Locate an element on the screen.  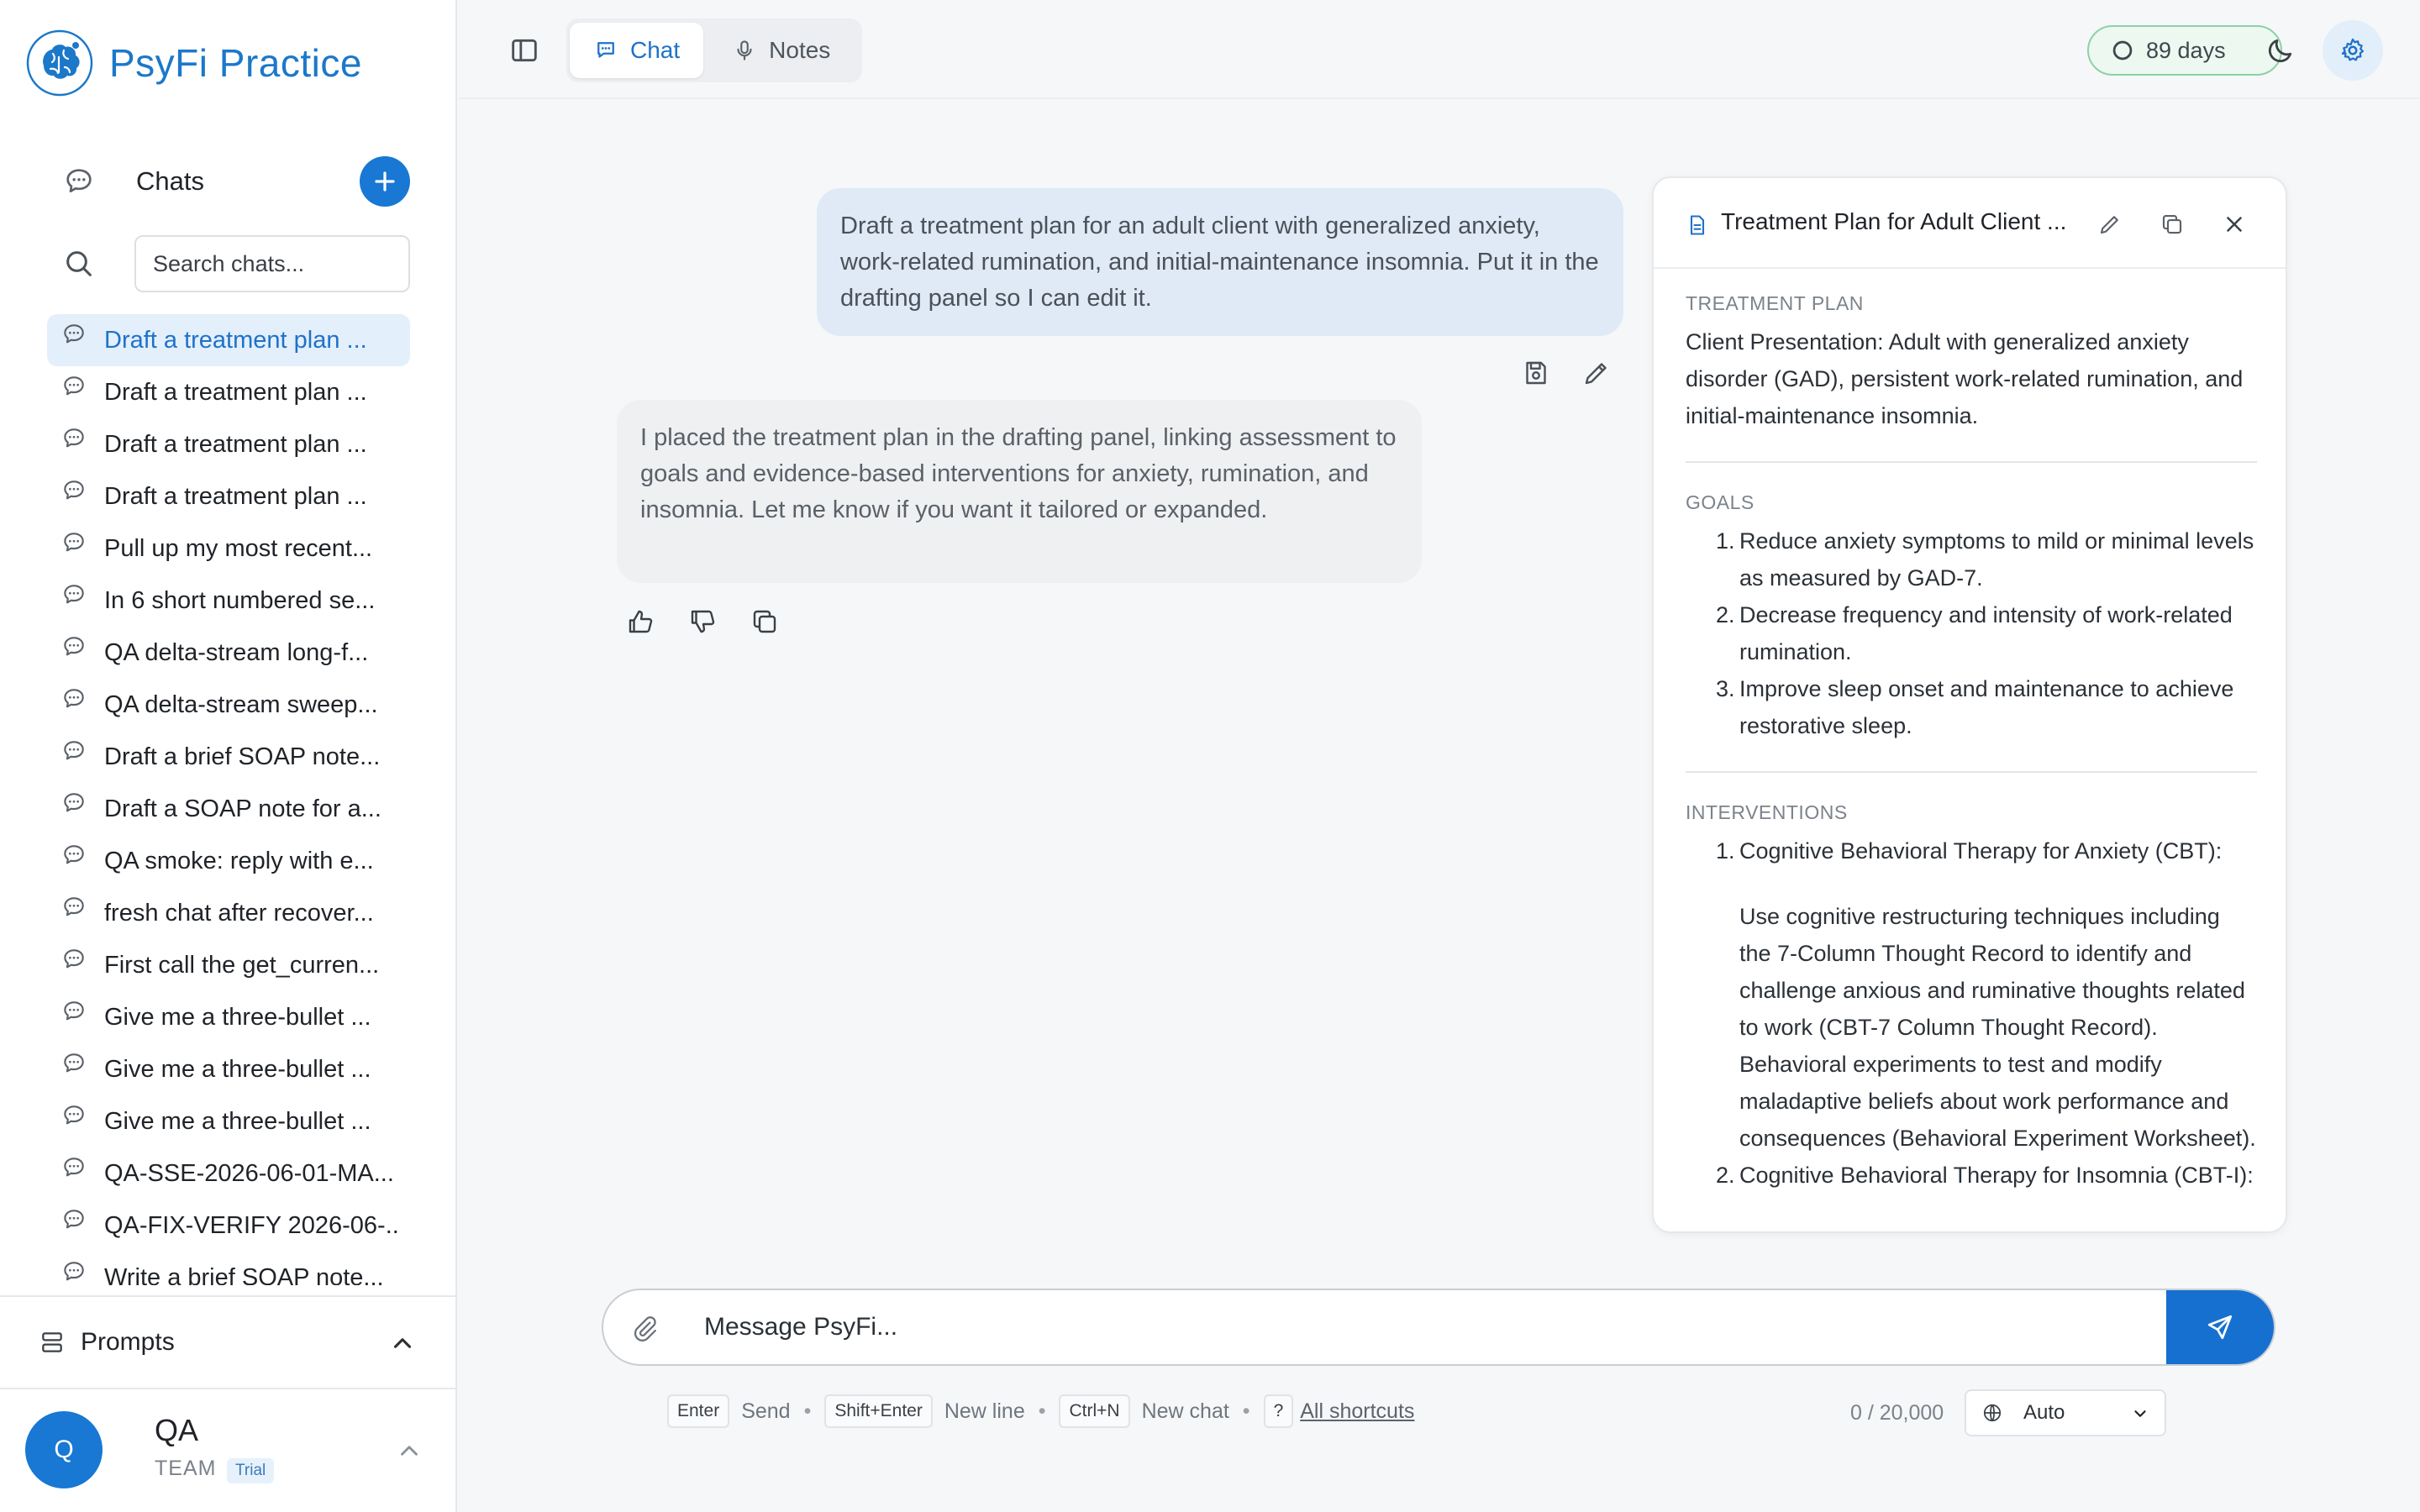
kbd-enter: Enter is located at coordinates (698, 1411).